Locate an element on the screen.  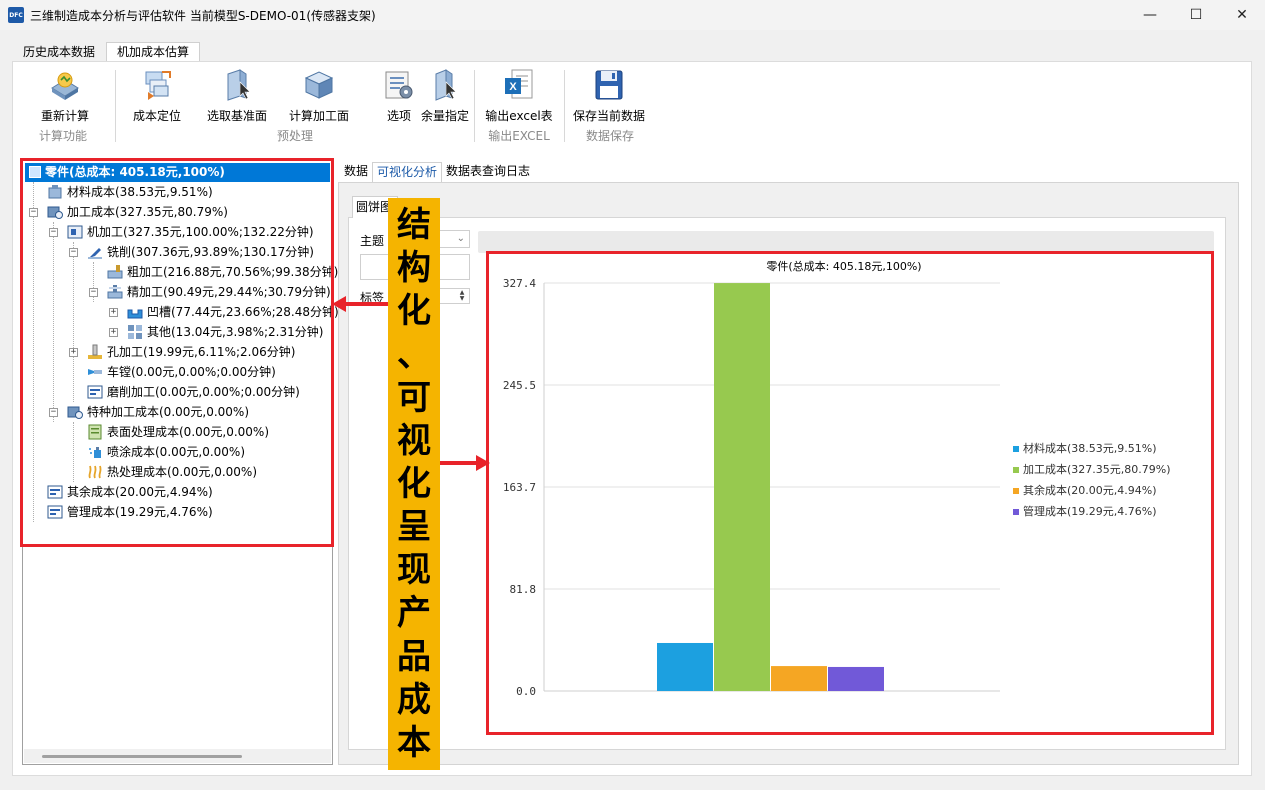
tab-query-log: 数据表查询日志 is located at coordinates (488, 172).